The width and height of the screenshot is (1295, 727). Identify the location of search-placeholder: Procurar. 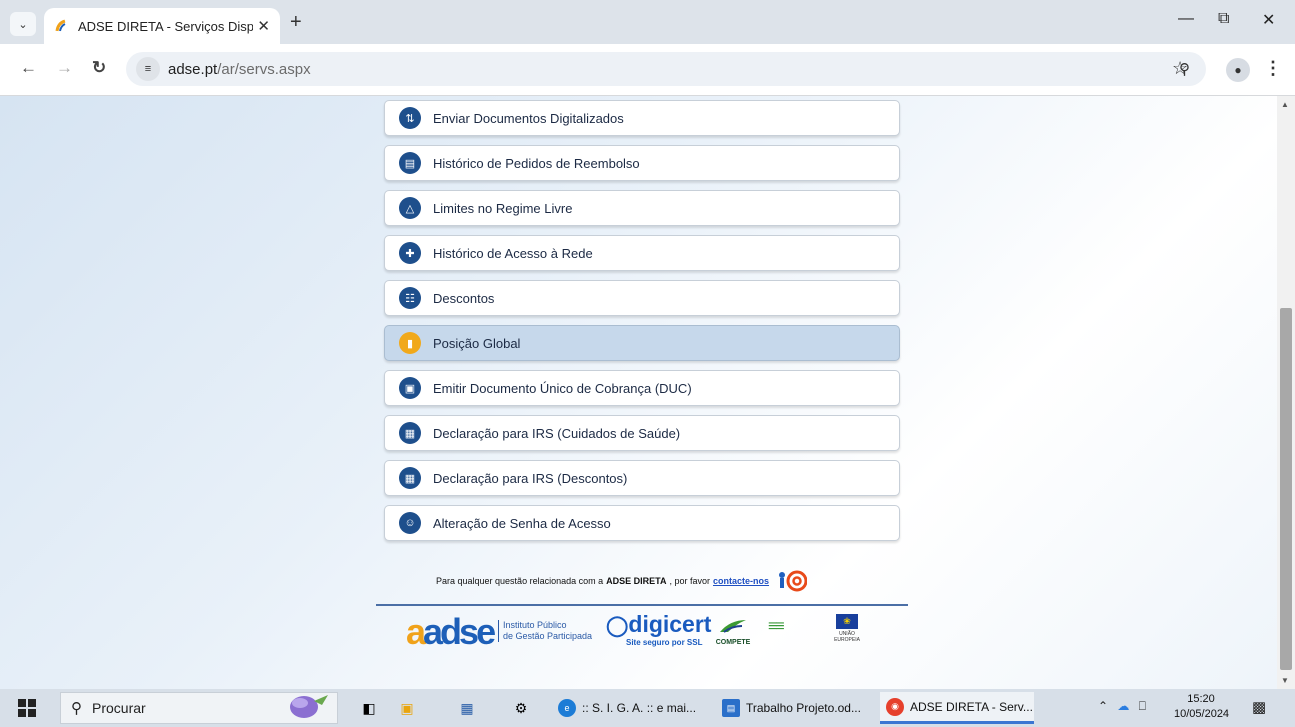
(119, 708).